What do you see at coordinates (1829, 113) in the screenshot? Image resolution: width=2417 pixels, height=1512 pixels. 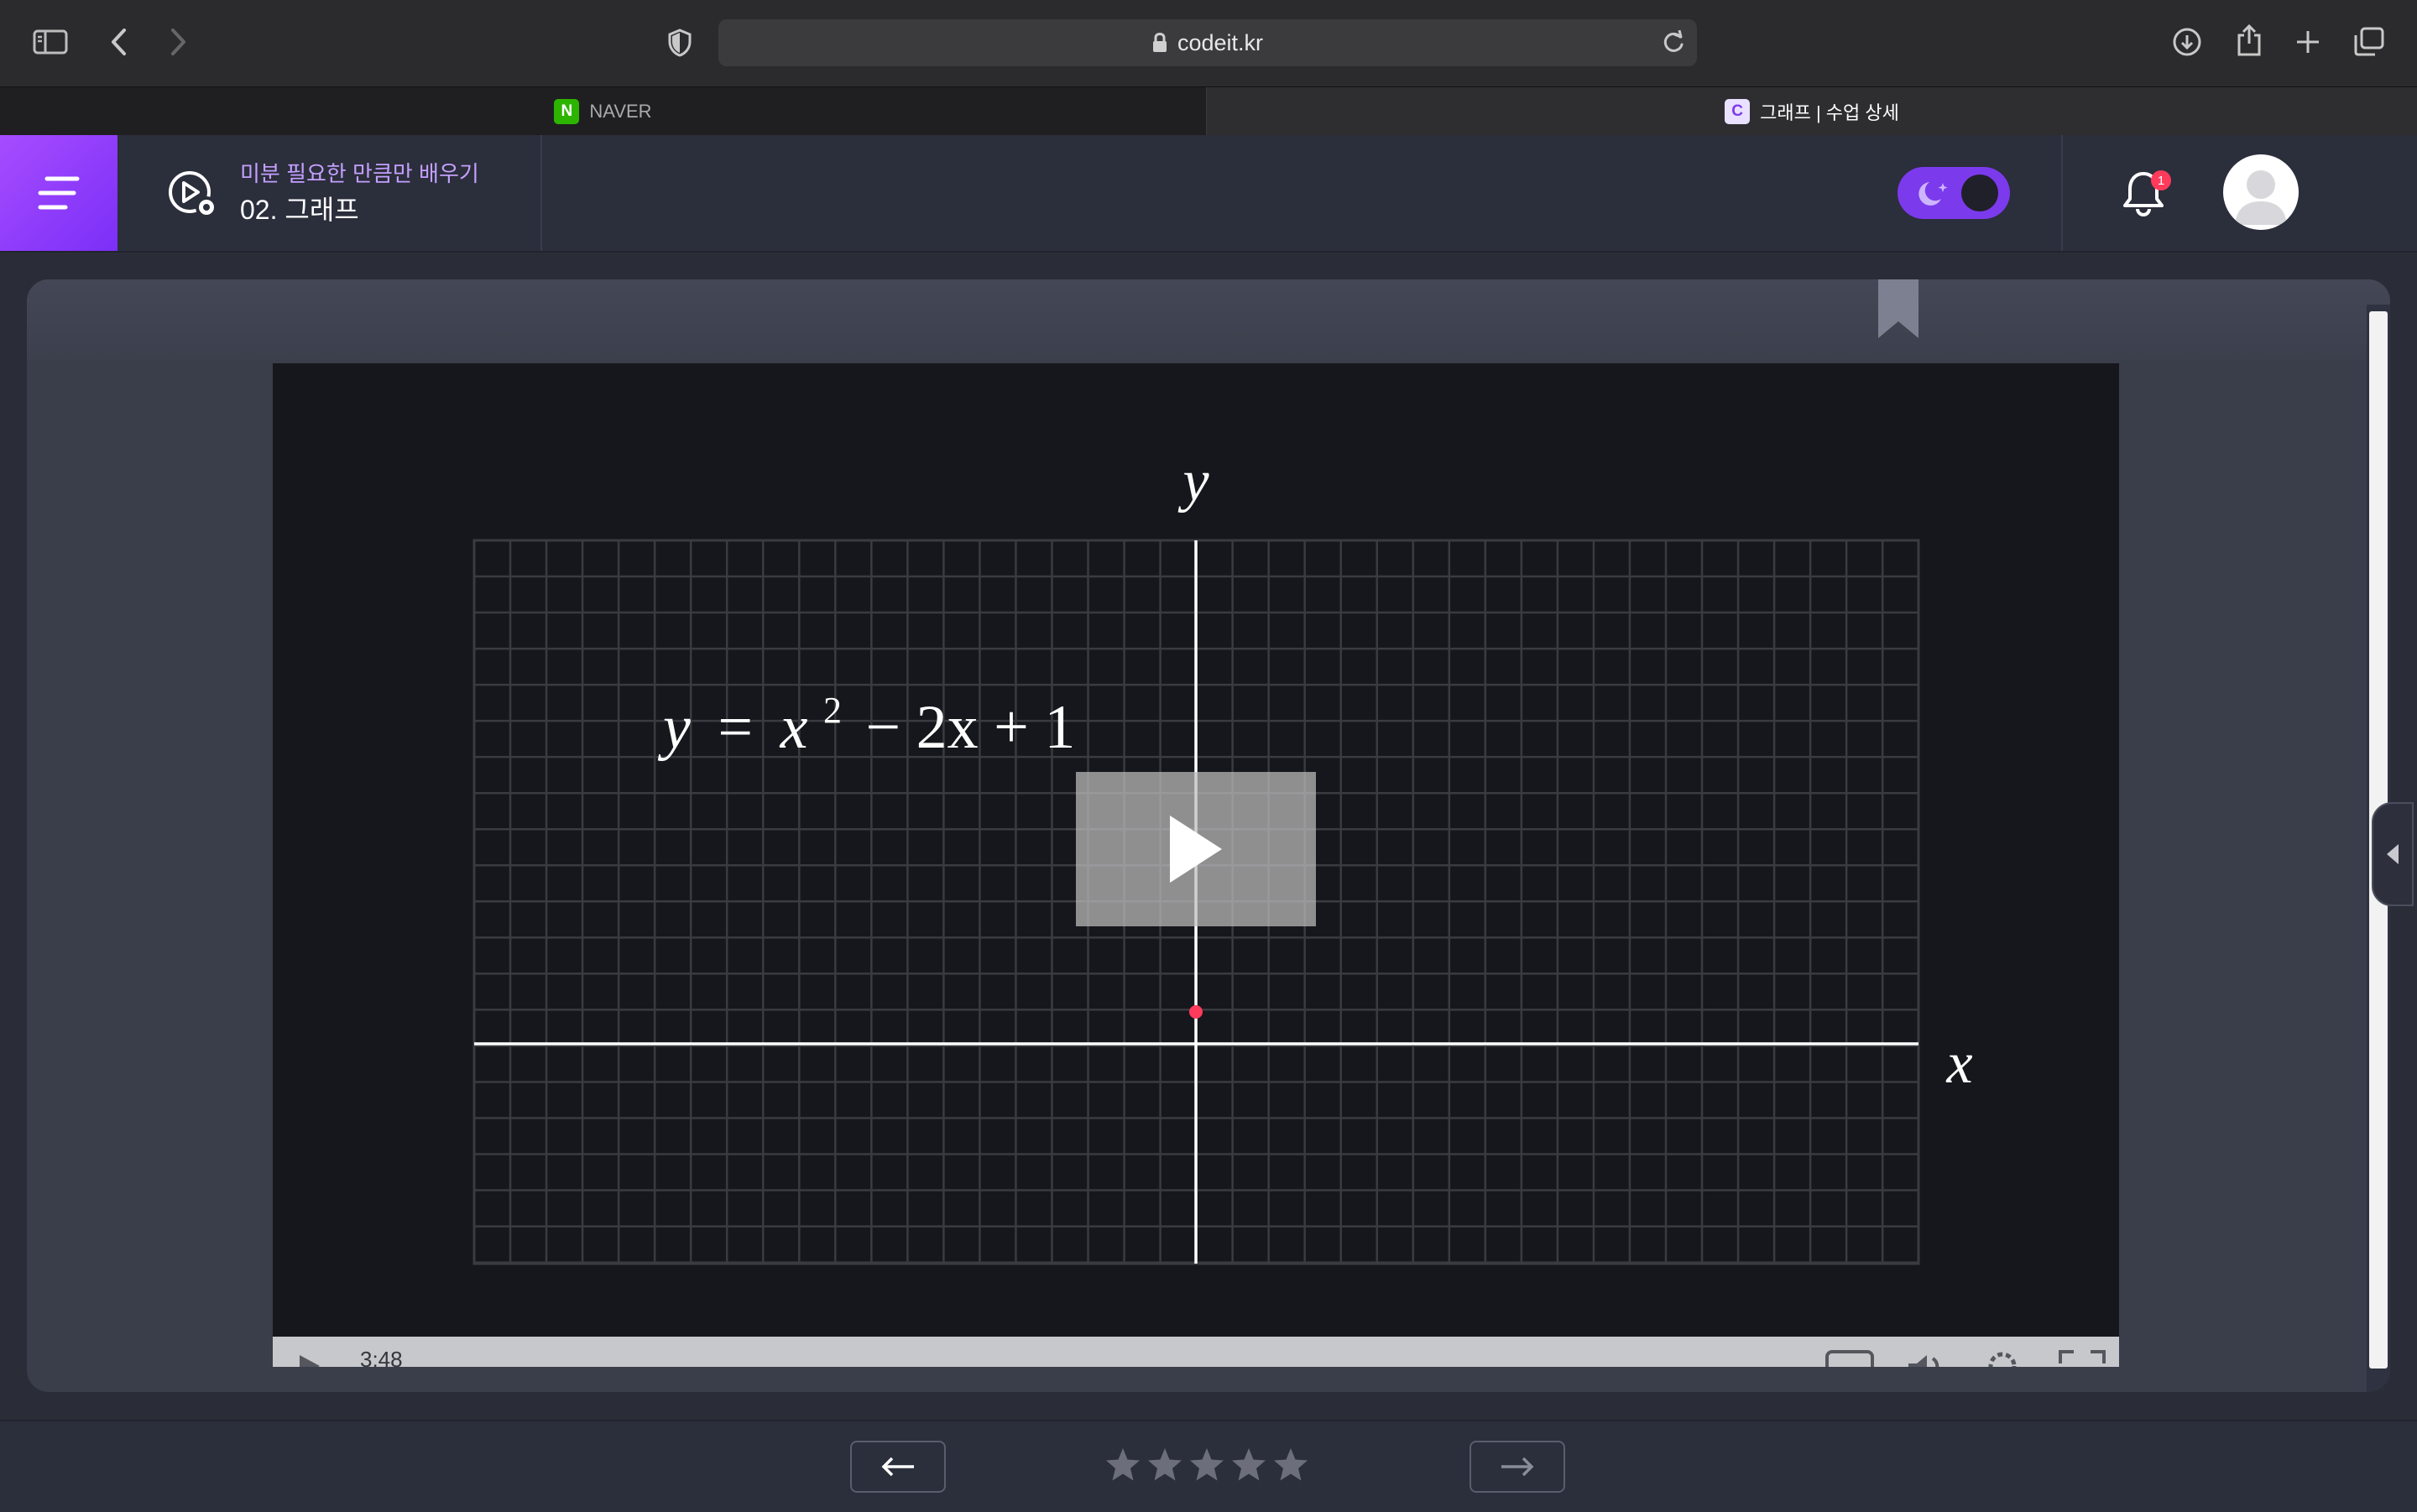 I see `tab-label: 그래프 | 수업 상세` at bounding box center [1829, 113].